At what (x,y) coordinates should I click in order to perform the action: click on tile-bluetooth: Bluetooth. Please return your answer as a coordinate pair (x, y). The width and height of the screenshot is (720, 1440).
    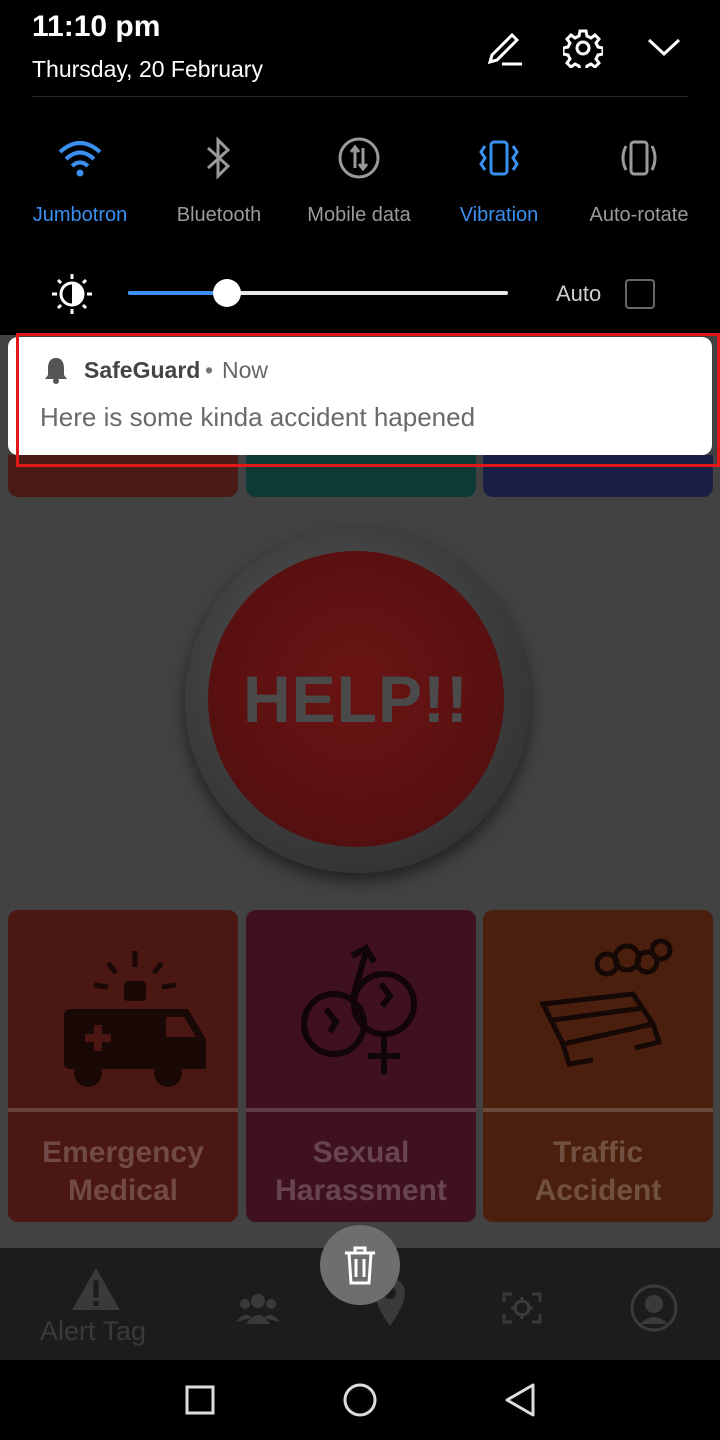
    Looking at the image, I should click on (219, 180).